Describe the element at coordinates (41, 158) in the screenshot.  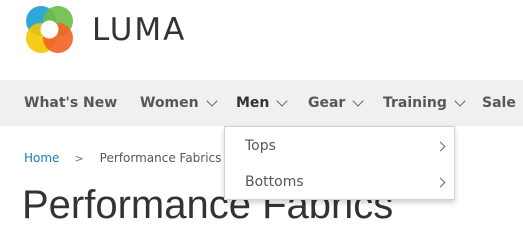
I see `breadcrumb-home-link: Home` at that location.